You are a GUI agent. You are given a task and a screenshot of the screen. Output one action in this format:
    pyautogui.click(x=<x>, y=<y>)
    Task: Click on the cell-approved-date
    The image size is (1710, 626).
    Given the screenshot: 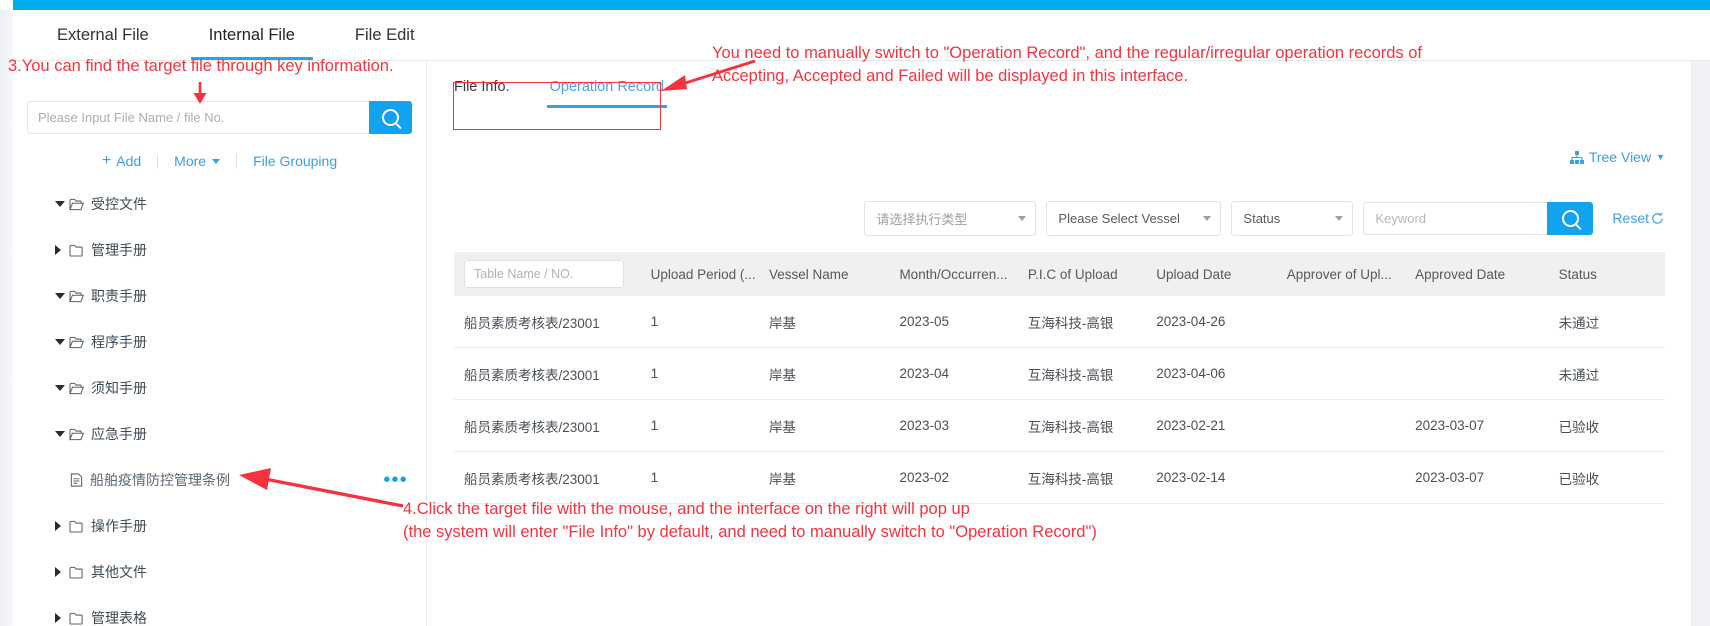 What is the action you would take?
    pyautogui.click(x=1483, y=322)
    